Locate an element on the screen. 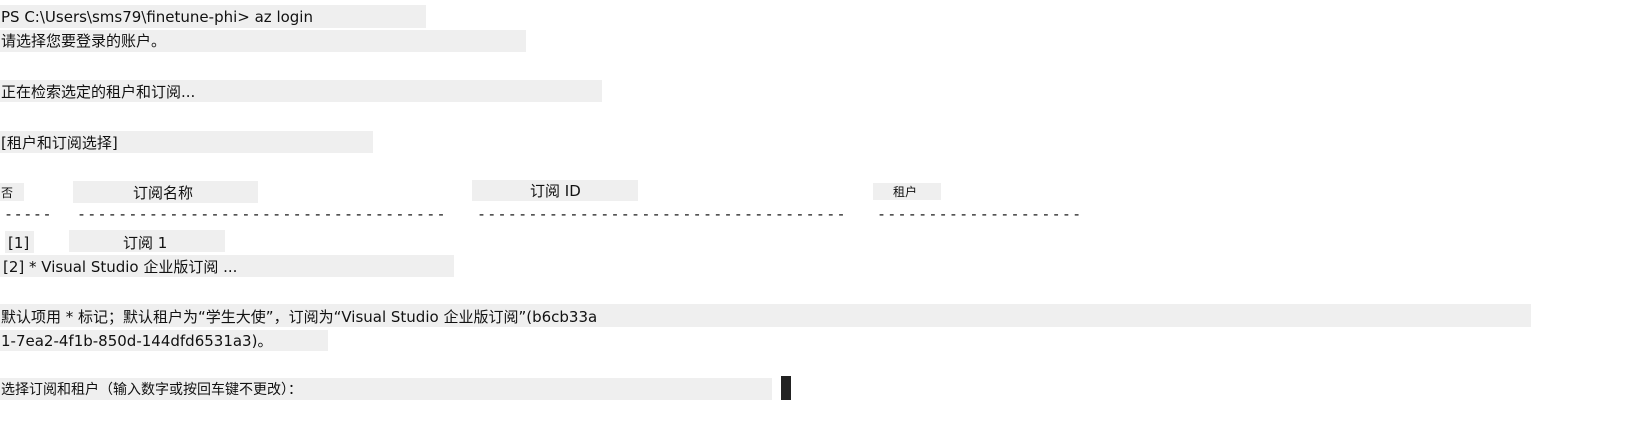 Image resolution: width=1639 pixels, height=421 pixels. terminal-cursor is located at coordinates (786, 388).